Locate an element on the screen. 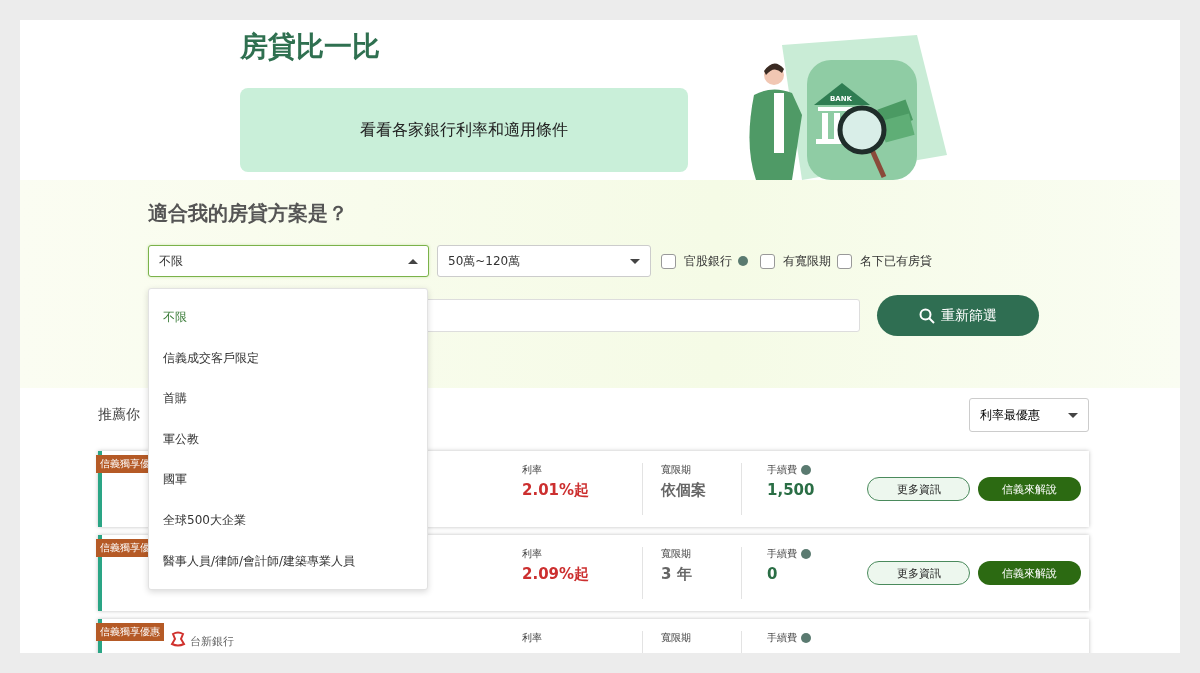 Image resolution: width=1200 pixels, height=673 pixels. sort-select: 利率最優惠 is located at coordinates (1029, 415).